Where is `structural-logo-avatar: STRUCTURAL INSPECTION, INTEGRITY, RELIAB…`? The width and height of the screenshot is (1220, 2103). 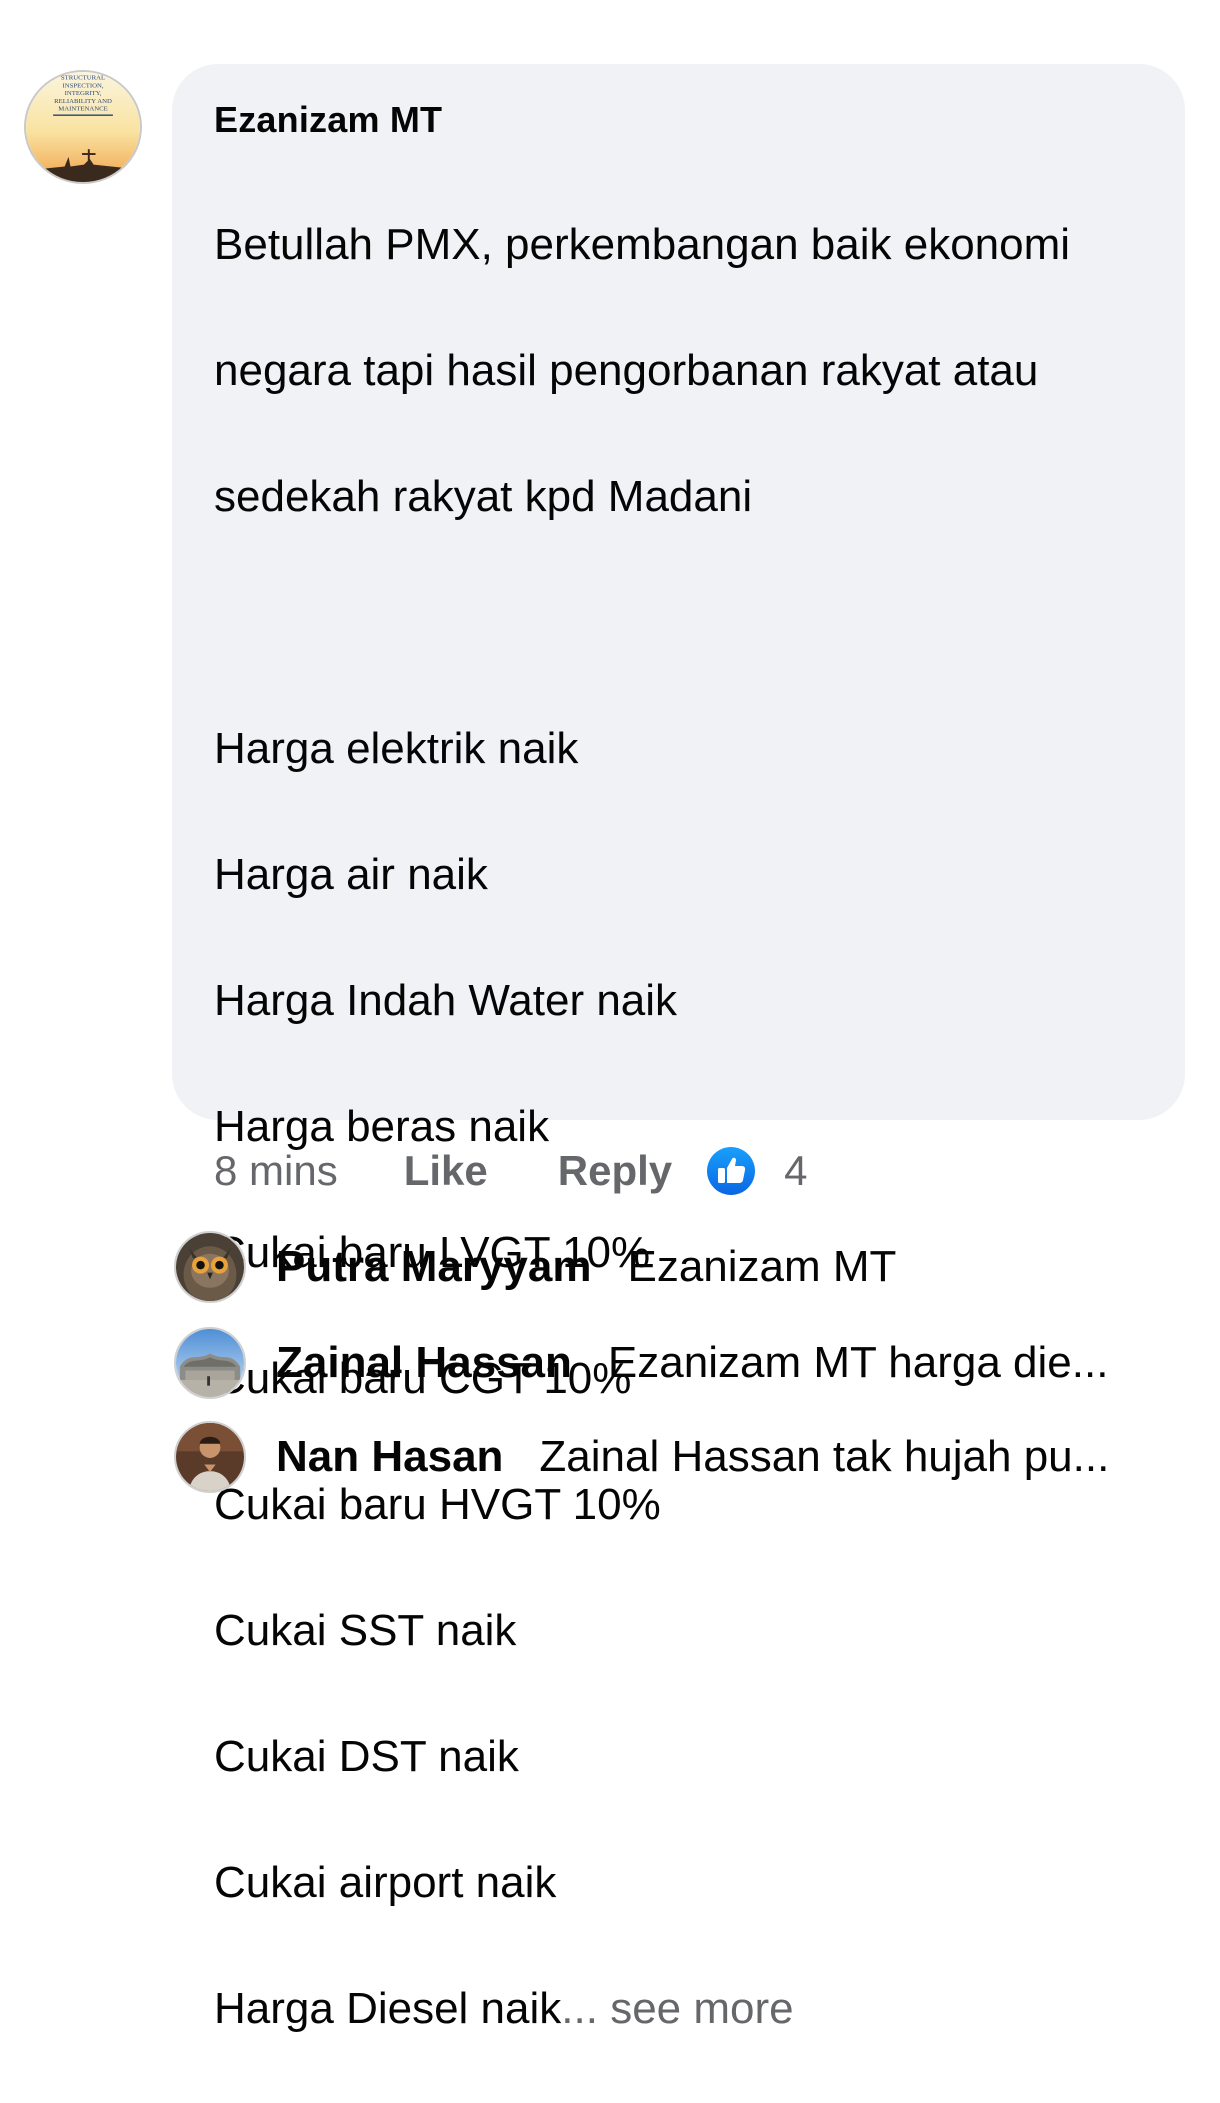
structural-logo-avatar: STRUCTURAL INSPECTION, INTEGRITY, RELIAB… is located at coordinates (83, 127).